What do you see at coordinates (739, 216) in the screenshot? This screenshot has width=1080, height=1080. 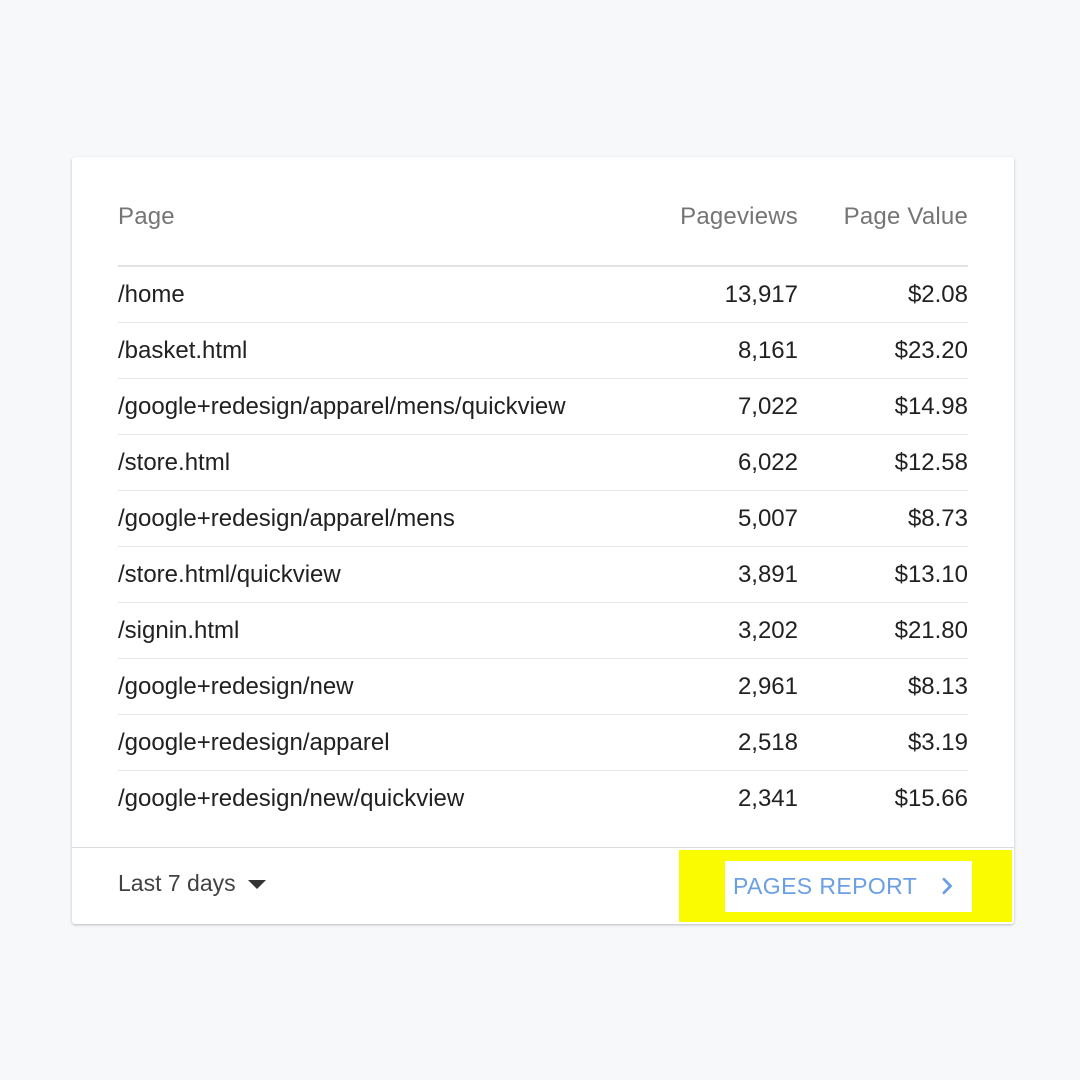 I see `header-pageviews: Pageviews` at bounding box center [739, 216].